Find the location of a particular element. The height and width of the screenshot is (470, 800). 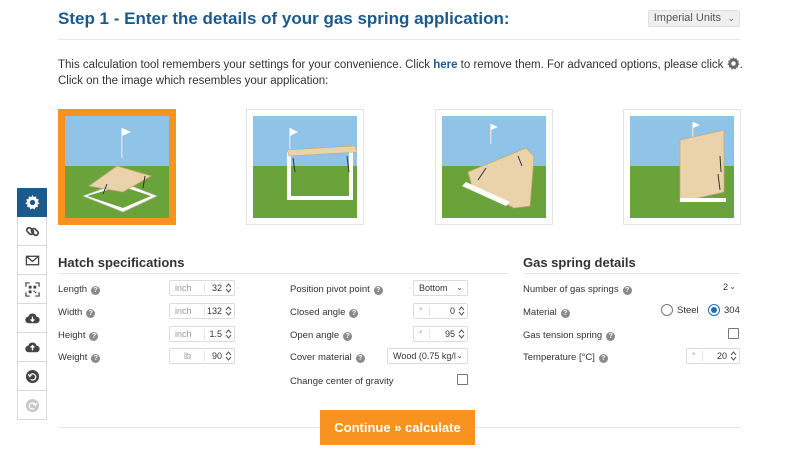

material-label-text: Material is located at coordinates (540, 312).